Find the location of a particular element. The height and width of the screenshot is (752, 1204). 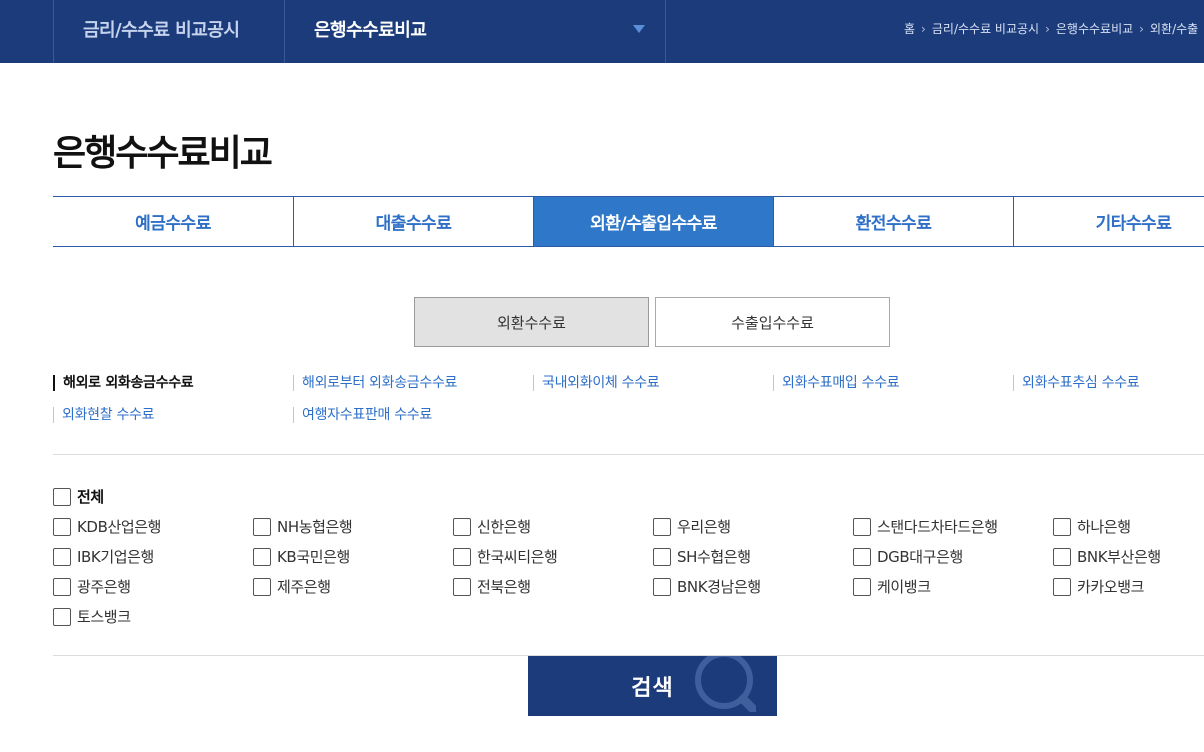

checkbox-label: 스탠다드차타드은행 is located at coordinates (937, 527).